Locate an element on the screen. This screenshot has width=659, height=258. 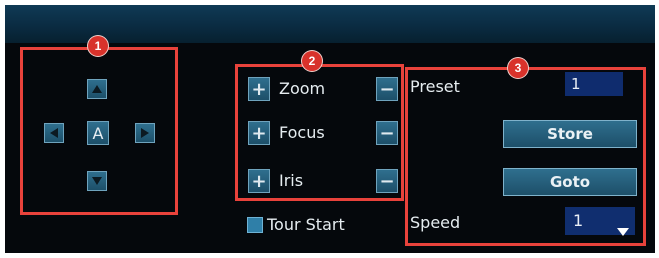
badge-2-number: 2 is located at coordinates (312, 61).